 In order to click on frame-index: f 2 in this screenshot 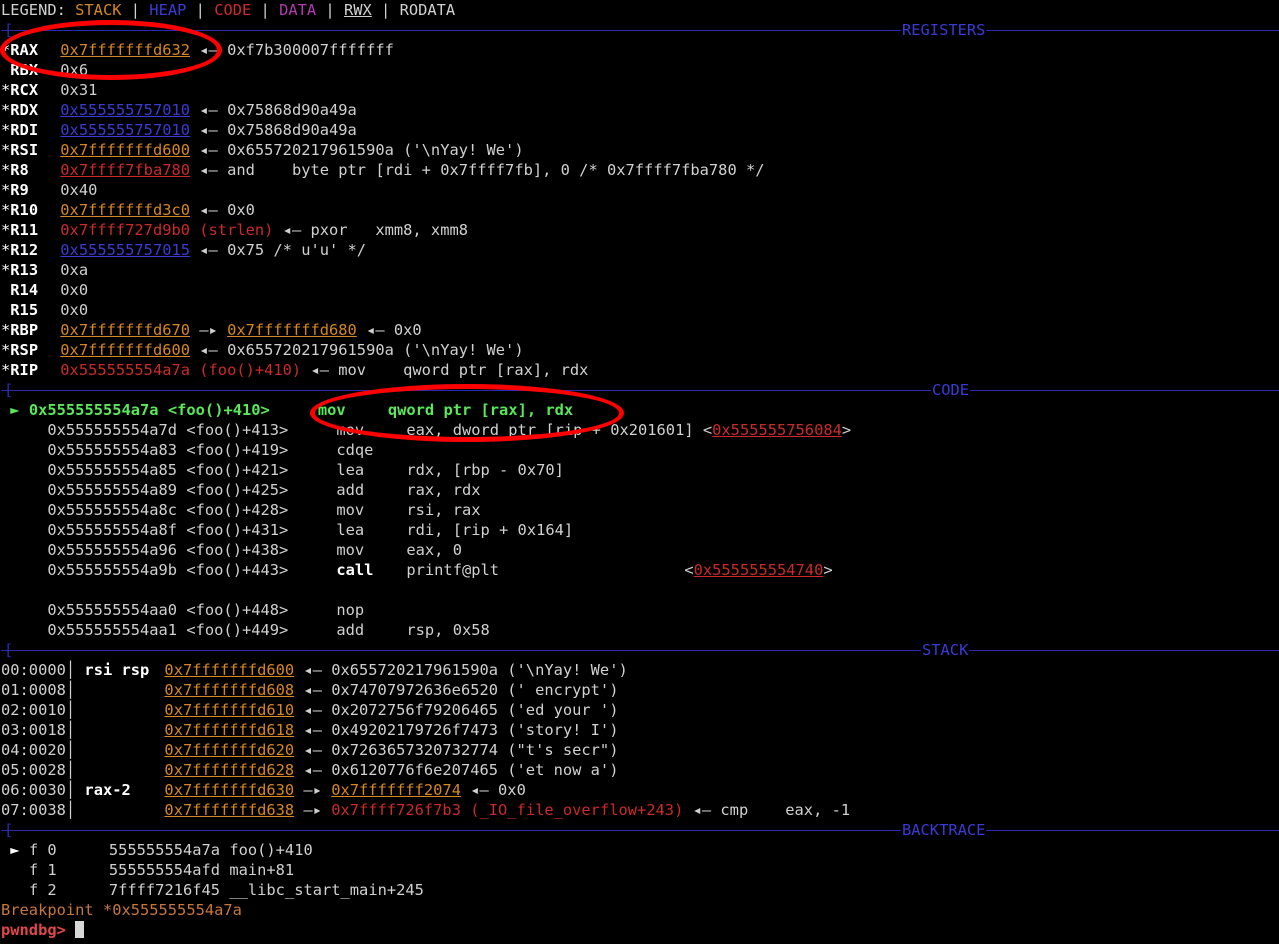, I will do `click(42, 890)`.